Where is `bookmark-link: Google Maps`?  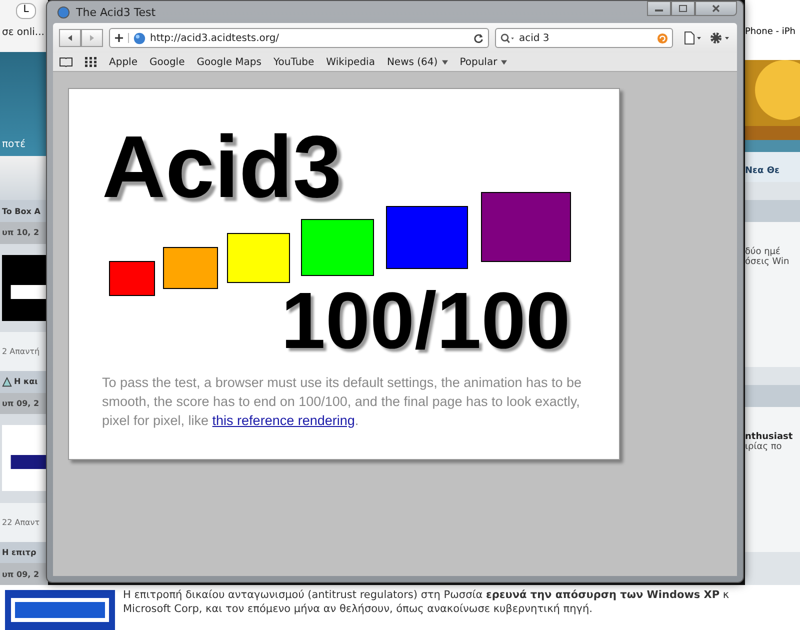 bookmark-link: Google Maps is located at coordinates (229, 62).